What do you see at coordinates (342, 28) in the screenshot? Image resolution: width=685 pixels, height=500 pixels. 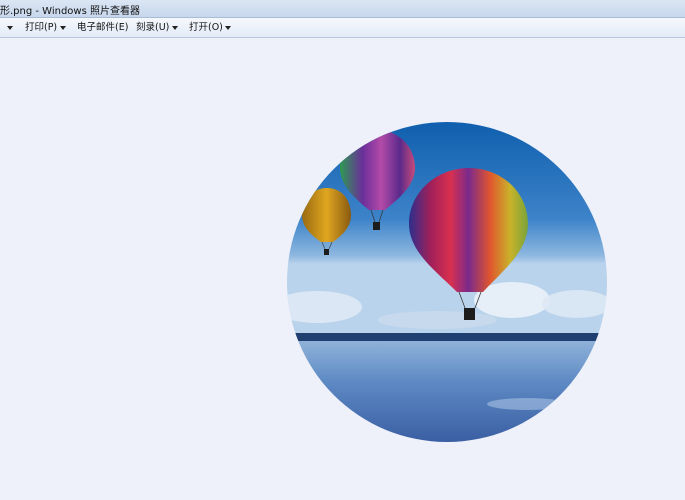 I see `command-bar: 打印(P) 电子邮件(E) 刻录(U) 打开(O)` at bounding box center [342, 28].